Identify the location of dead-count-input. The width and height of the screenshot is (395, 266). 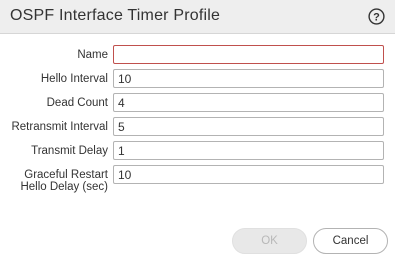
(248, 102).